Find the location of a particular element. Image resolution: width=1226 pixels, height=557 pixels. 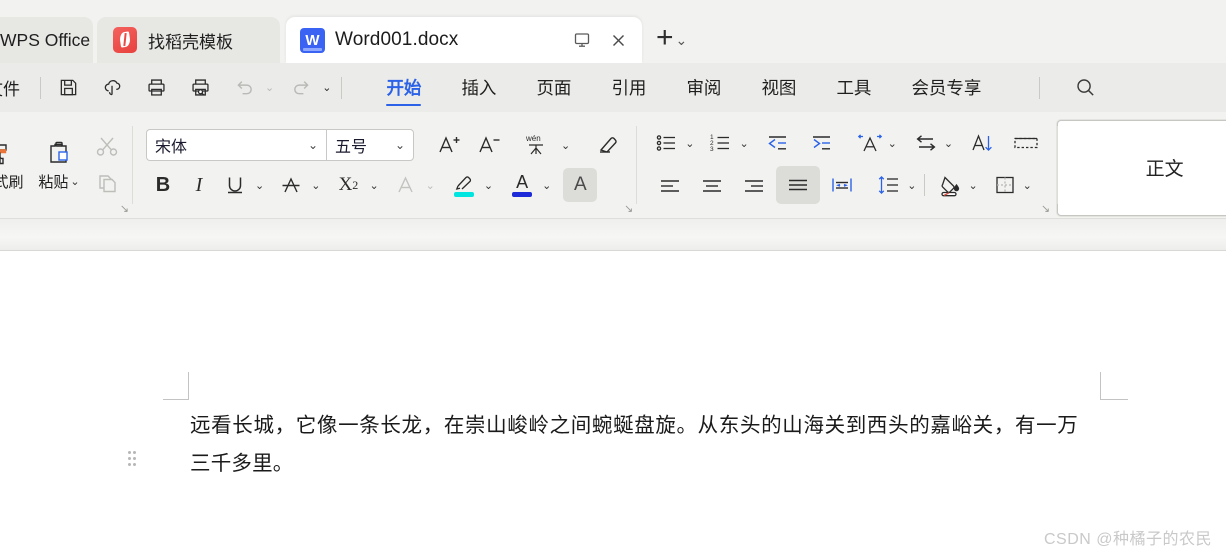

text-effects-chevron-down-icon: ⌄ is located at coordinates (430, 185).